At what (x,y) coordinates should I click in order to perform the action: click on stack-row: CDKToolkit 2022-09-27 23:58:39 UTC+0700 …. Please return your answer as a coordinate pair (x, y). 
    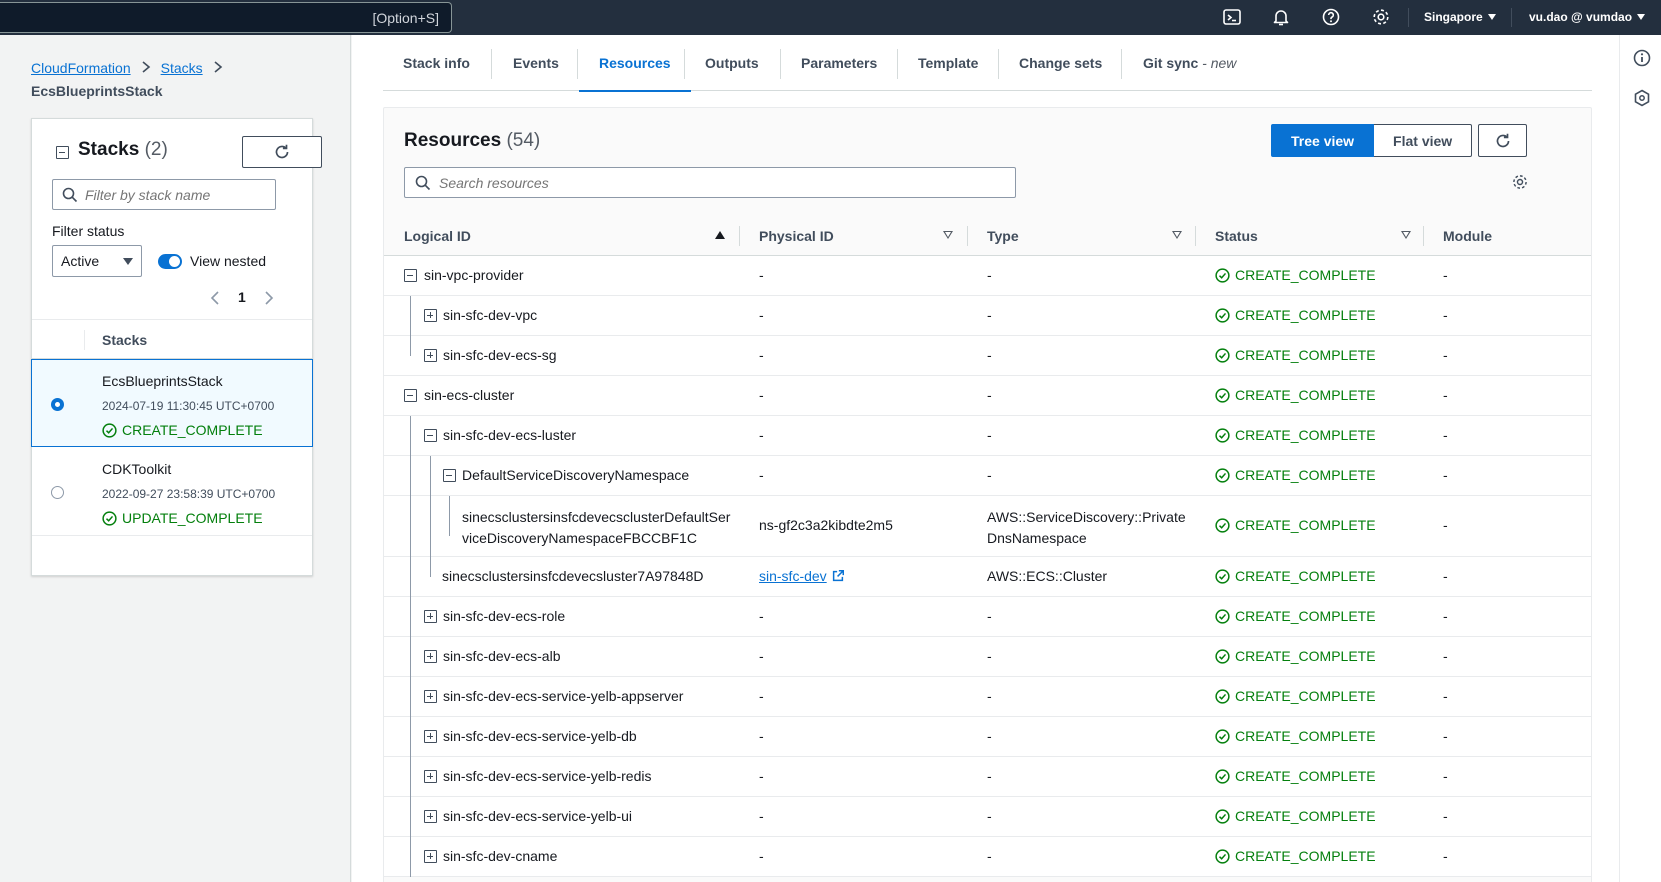
    Looking at the image, I should click on (172, 492).